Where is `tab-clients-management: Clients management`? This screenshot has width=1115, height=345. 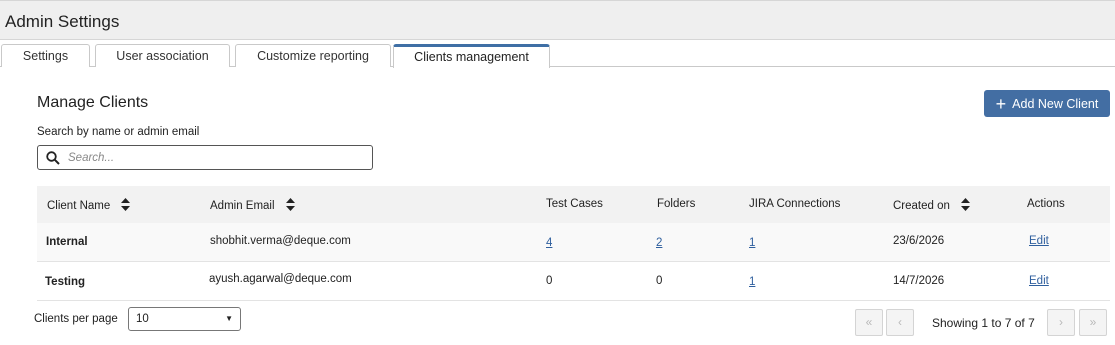 tab-clients-management: Clients management is located at coordinates (471, 56).